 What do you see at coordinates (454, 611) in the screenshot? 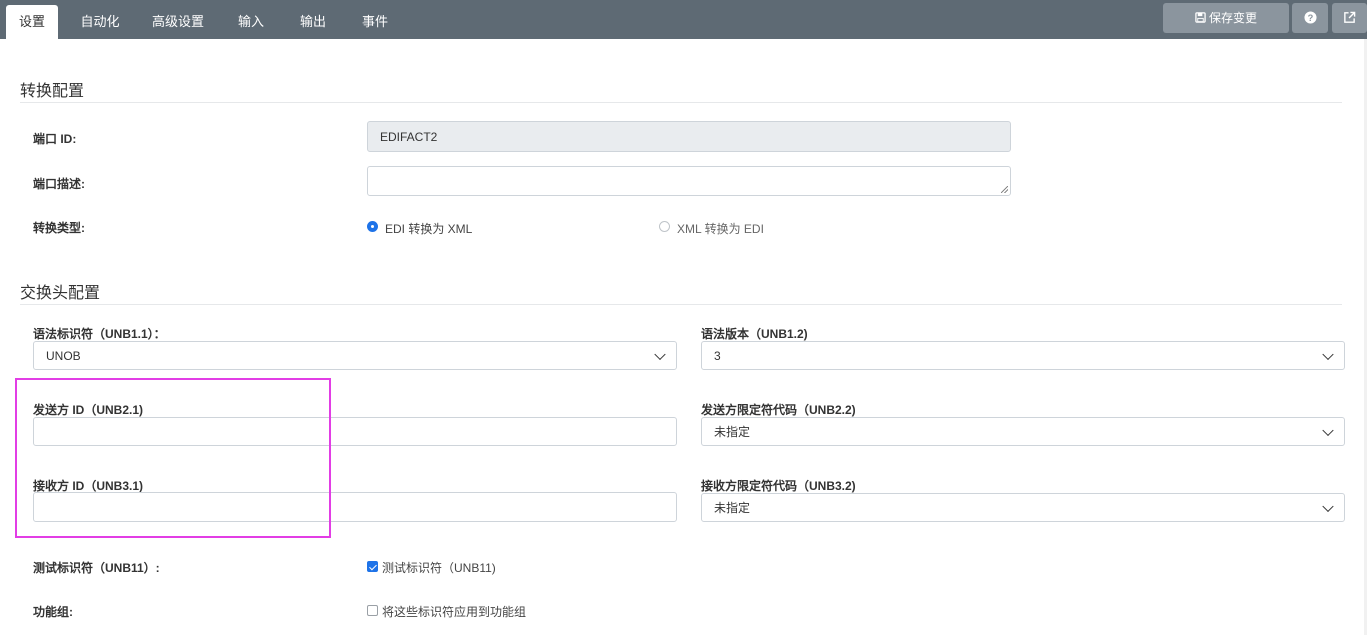
I see `functional-group-checkbox-label: 将这些标识符应用到功能组` at bounding box center [454, 611].